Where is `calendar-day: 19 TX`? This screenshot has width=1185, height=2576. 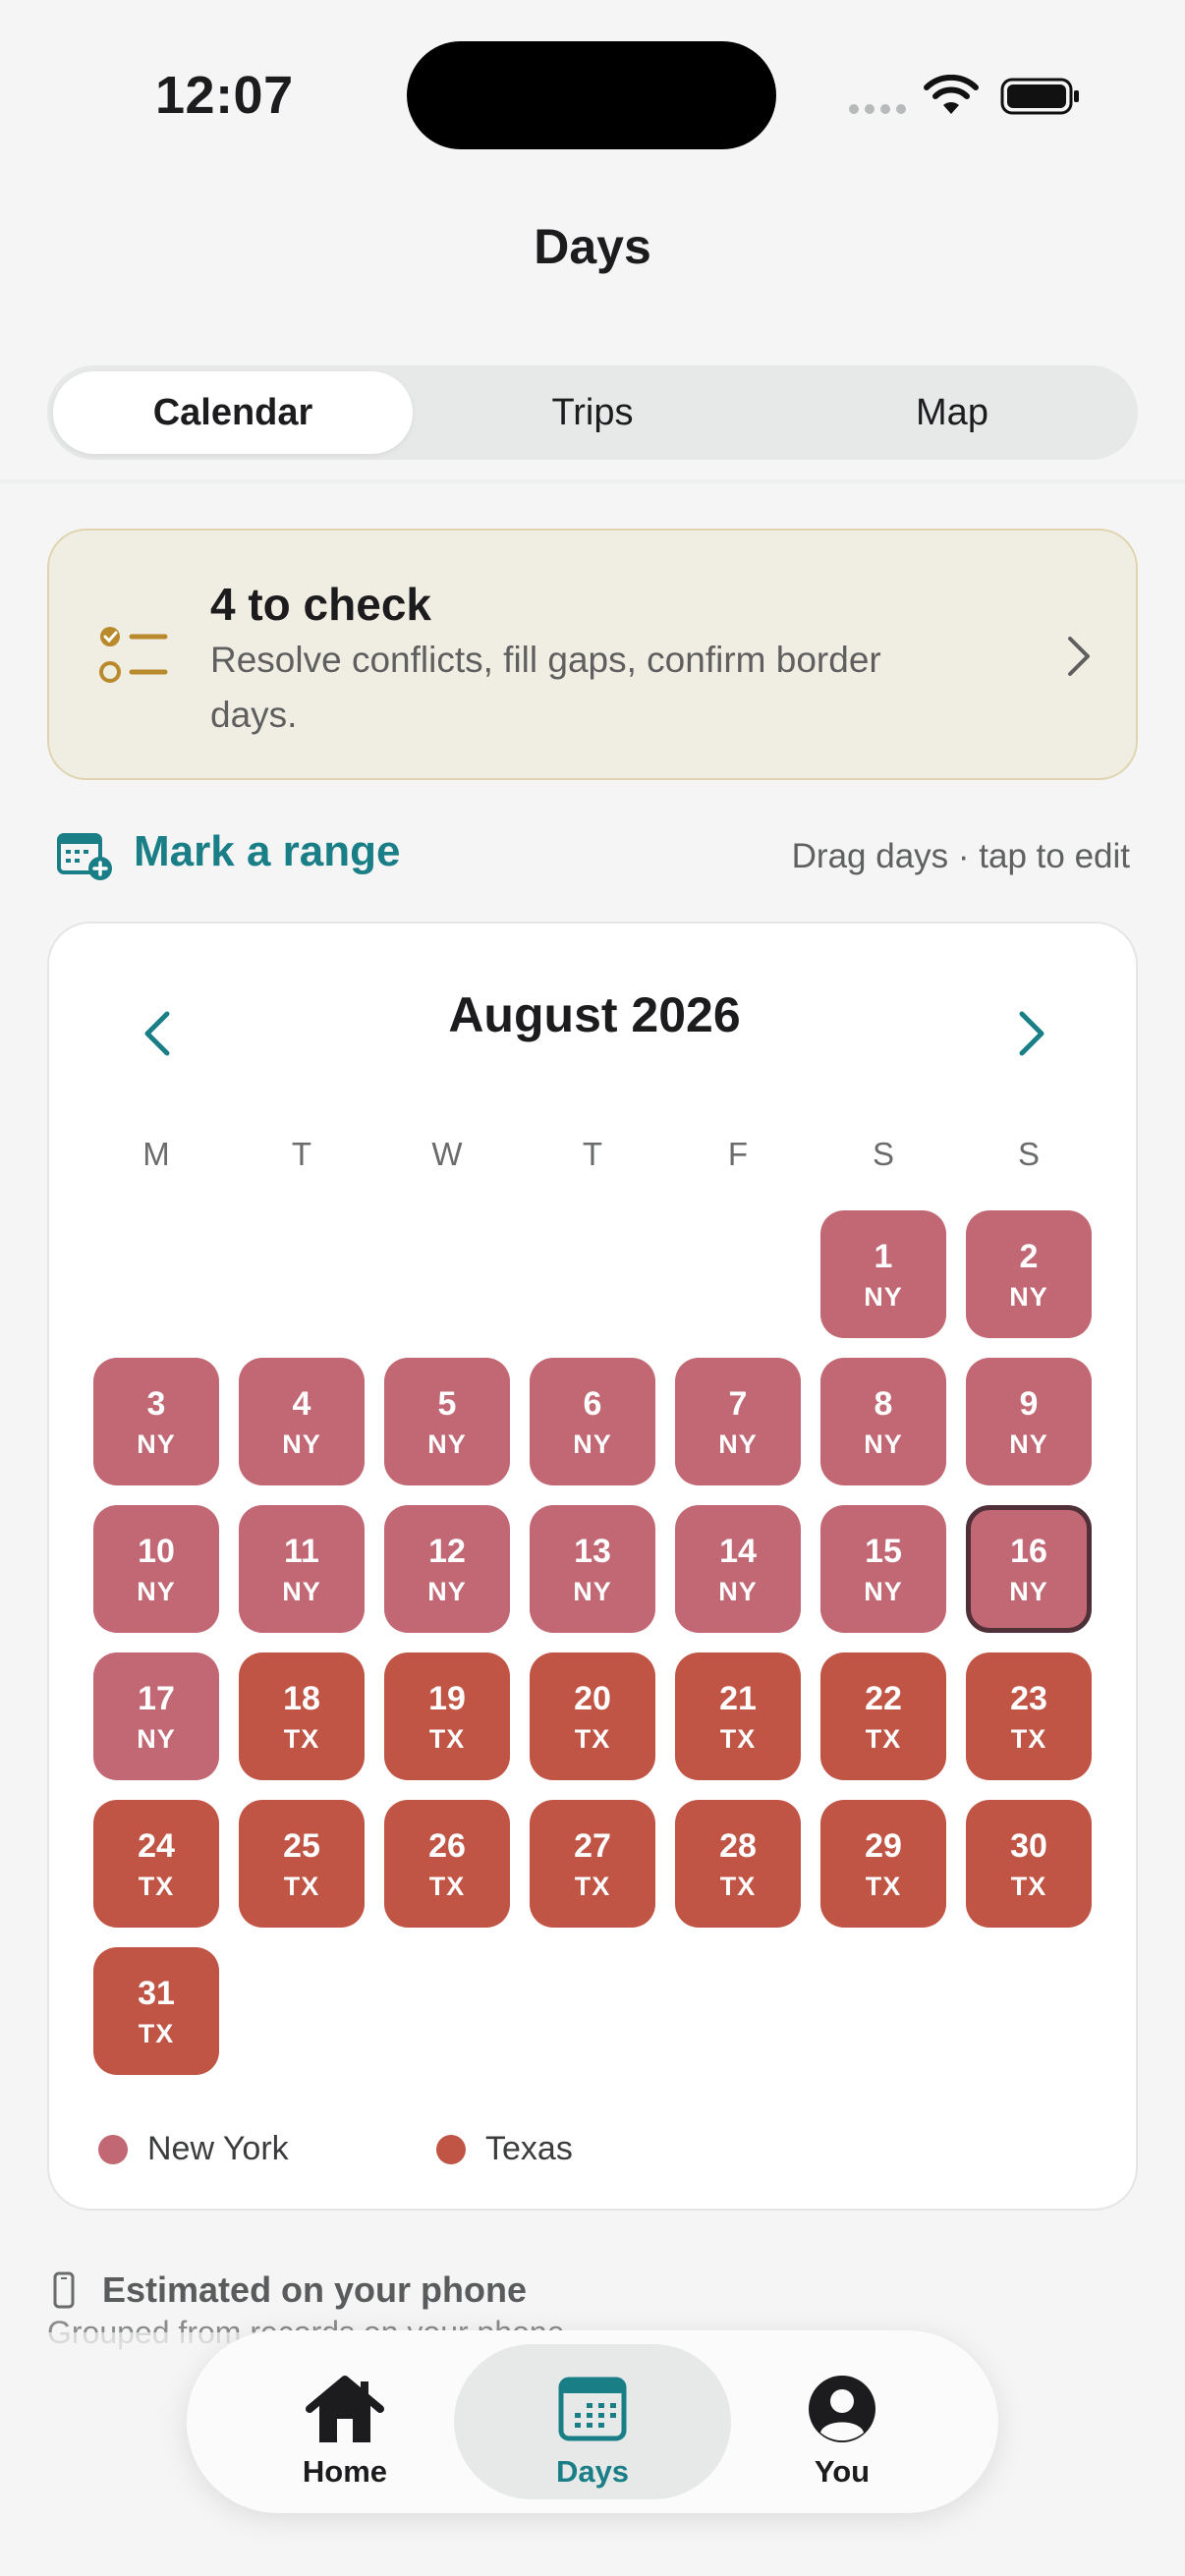 calendar-day: 19 TX is located at coordinates (447, 1716).